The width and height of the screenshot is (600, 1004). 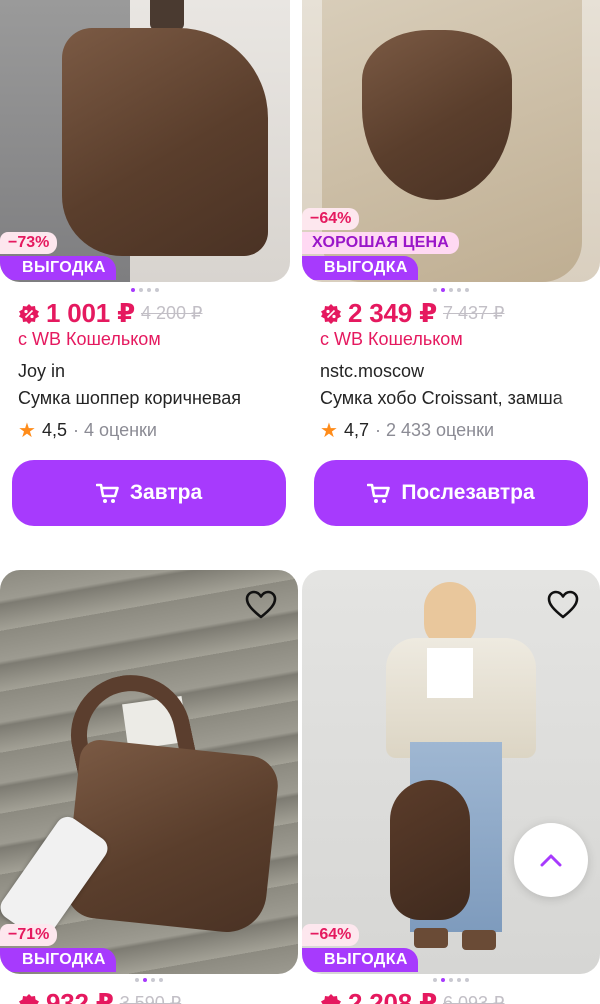 What do you see at coordinates (166, 492) in the screenshot?
I see `delivery-label: Завтра` at bounding box center [166, 492].